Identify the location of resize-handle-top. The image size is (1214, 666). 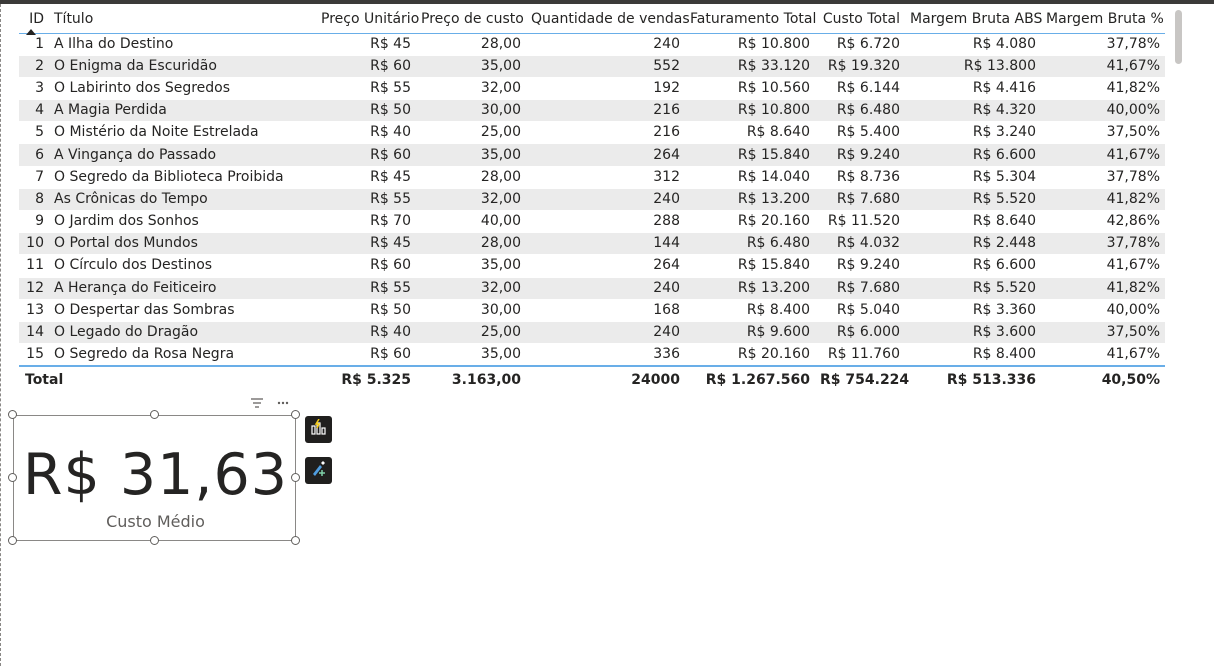
(154, 414).